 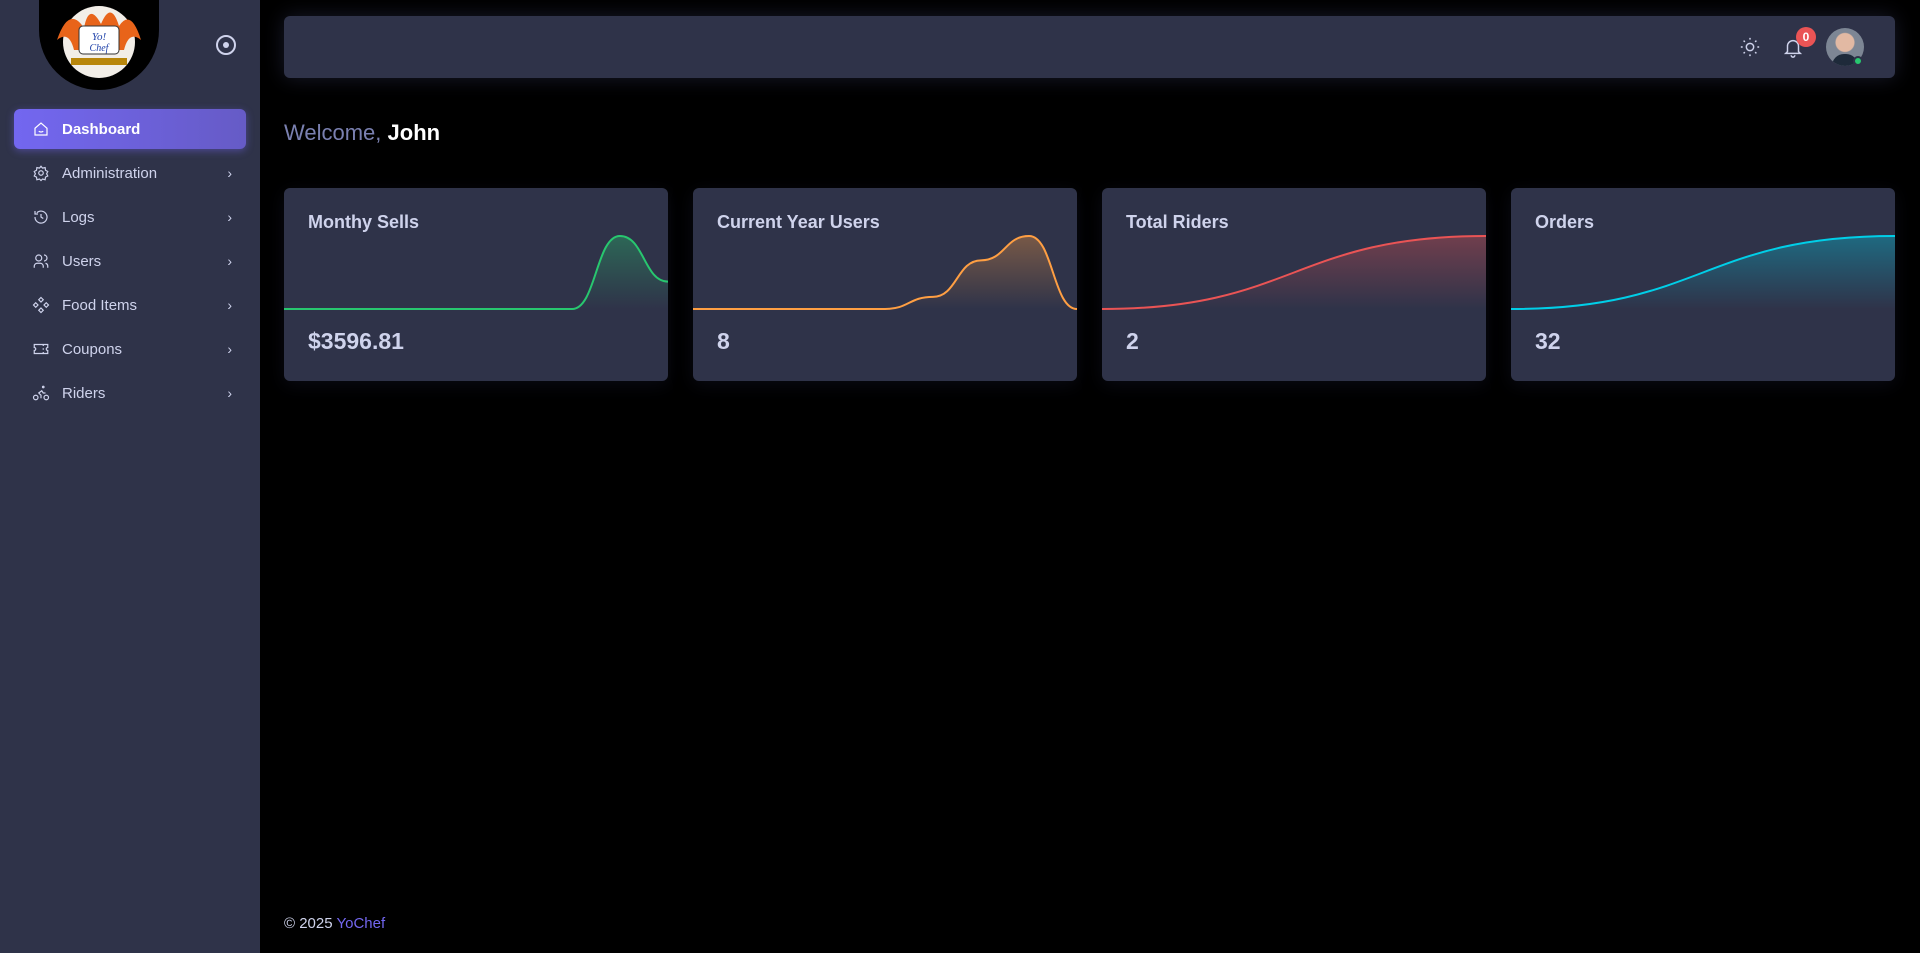 What do you see at coordinates (310, 923) in the screenshot?
I see `copyright-text: © 2025` at bounding box center [310, 923].